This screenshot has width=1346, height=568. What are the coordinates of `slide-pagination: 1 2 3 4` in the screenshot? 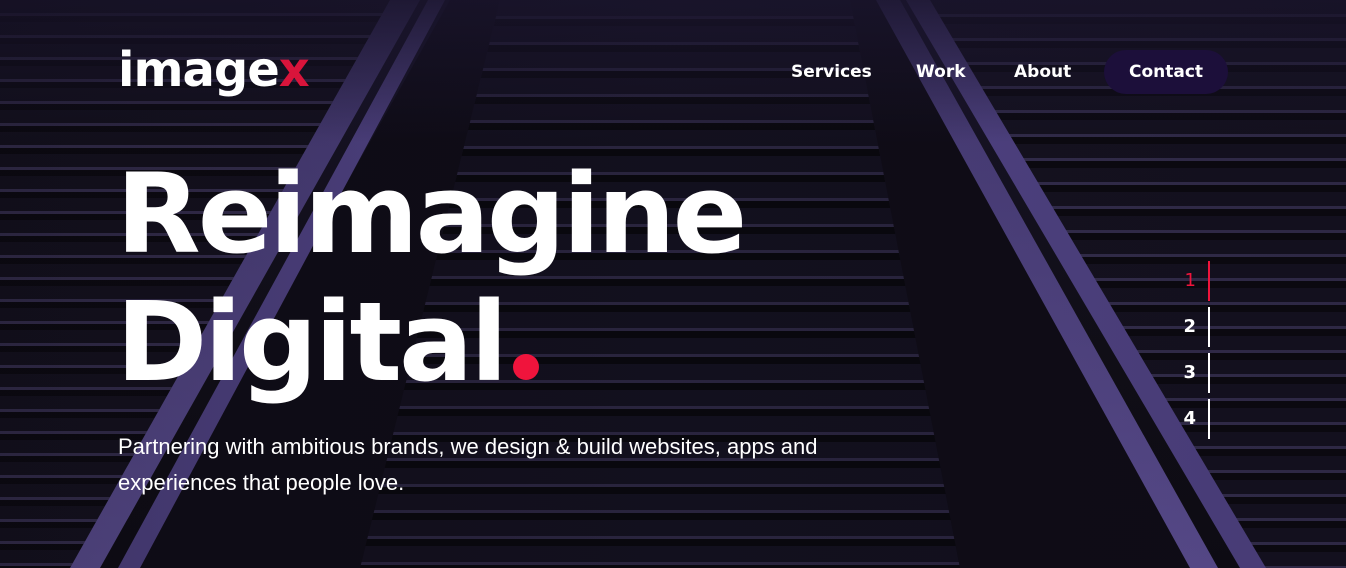 It's located at (1200, 351).